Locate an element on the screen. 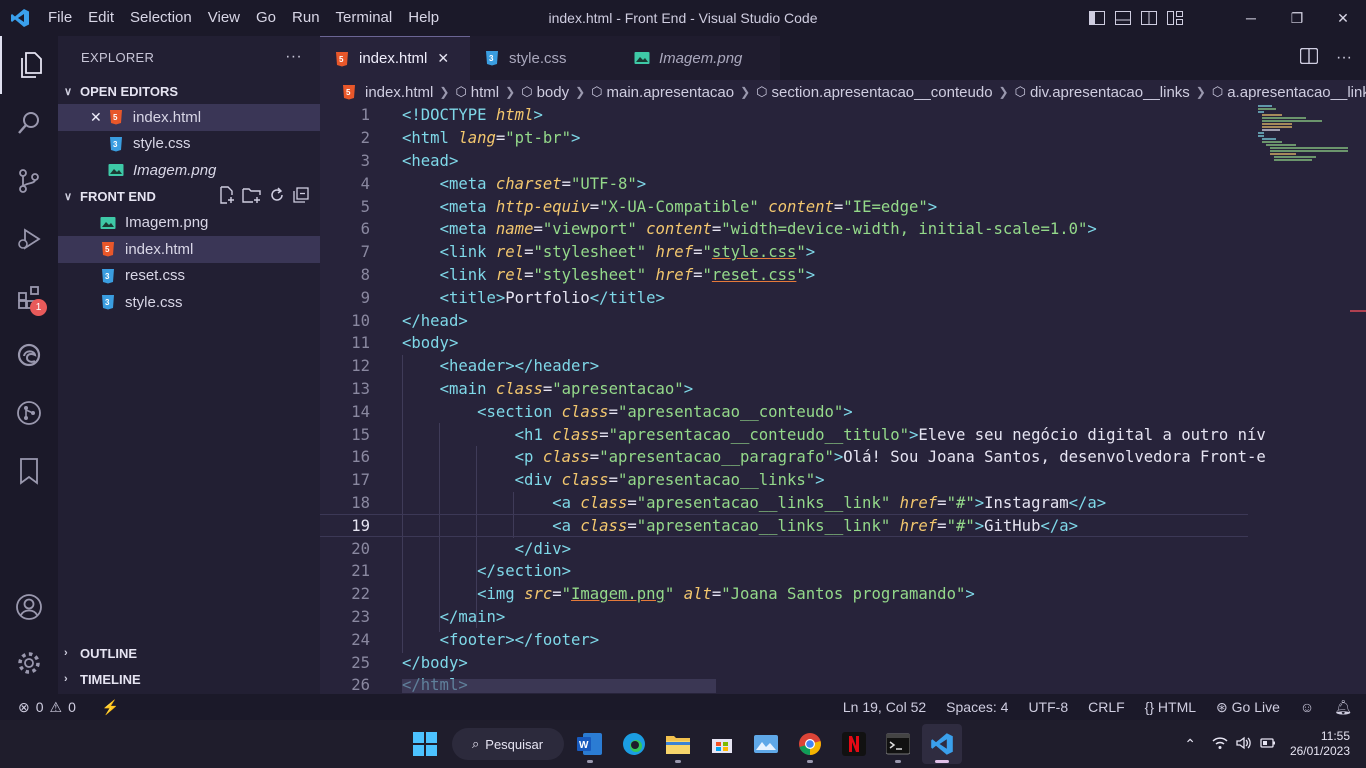 The image size is (1366, 768). timeline-section: › TIMELINE is located at coordinates (189, 679).